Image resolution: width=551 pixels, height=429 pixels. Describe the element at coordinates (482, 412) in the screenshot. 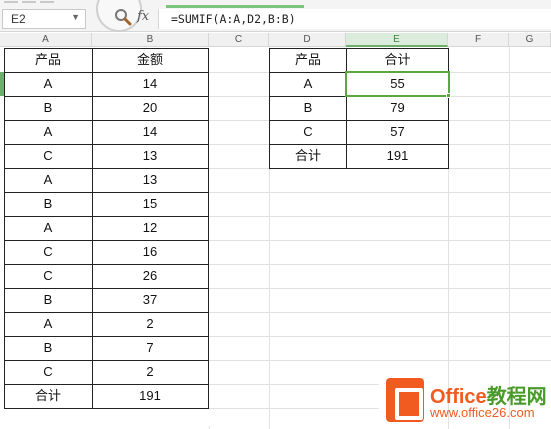

I see `watermark-url: www.office26.com` at that location.